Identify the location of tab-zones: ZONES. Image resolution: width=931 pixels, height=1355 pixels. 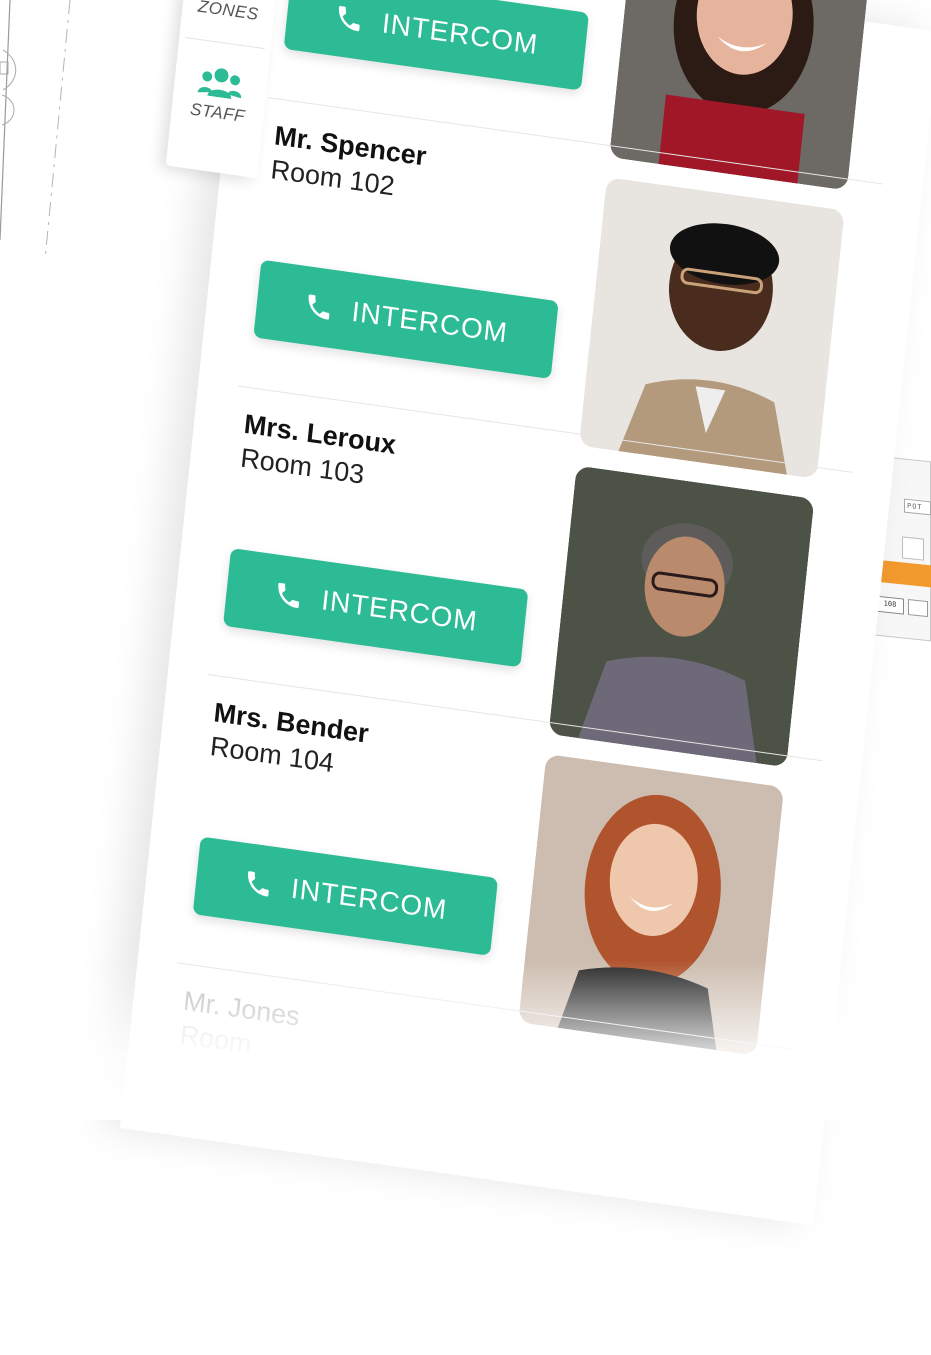
(230, 13).